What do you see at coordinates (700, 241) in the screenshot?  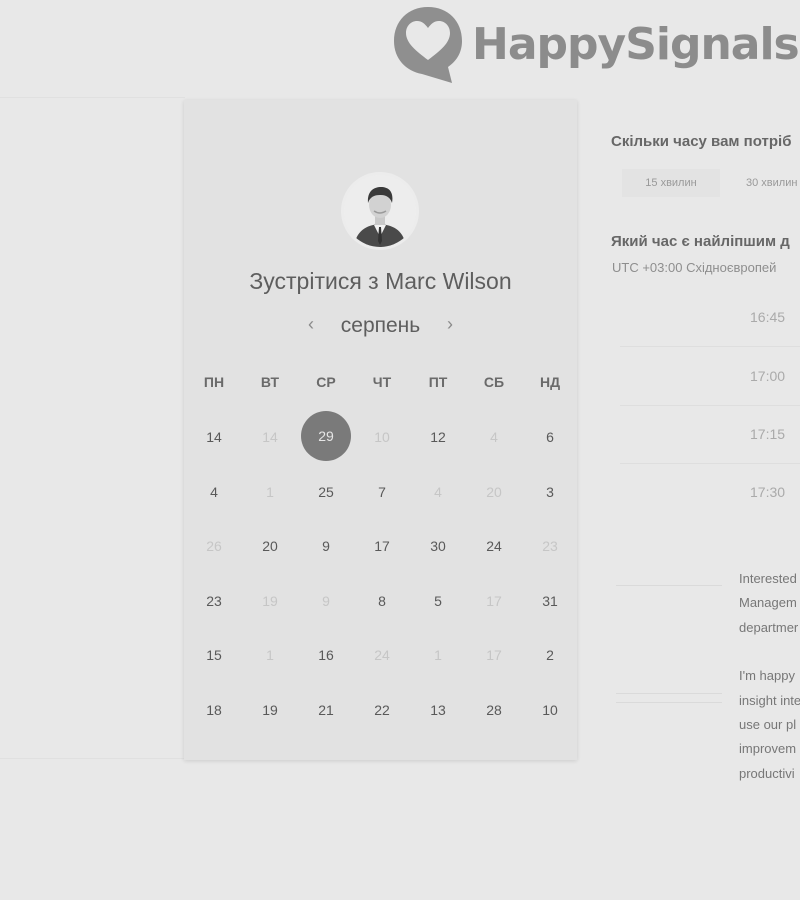 I see `time-question: Який час є найліпшим д` at bounding box center [700, 241].